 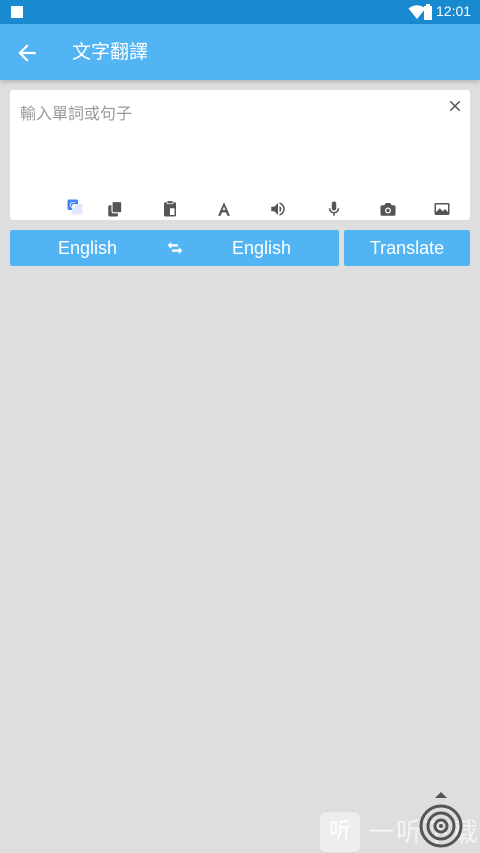 What do you see at coordinates (454, 11) in the screenshot?
I see `status-time: 12:01` at bounding box center [454, 11].